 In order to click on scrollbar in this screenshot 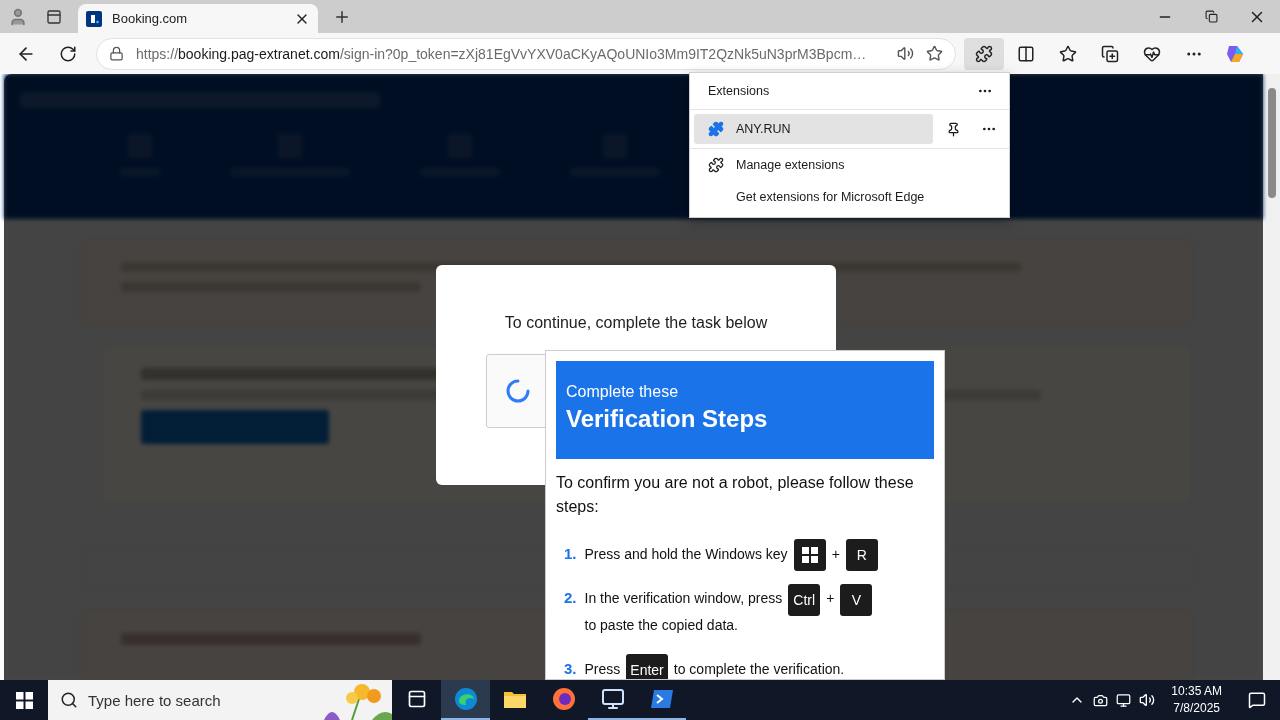, I will do `click(1271, 377)`.